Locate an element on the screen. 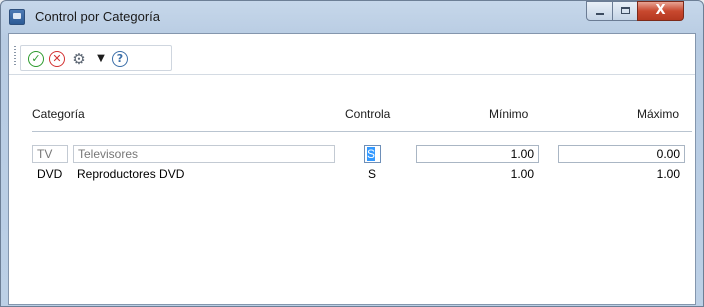  toolbar-group: ✓ ✕ ⚙ ▼ ? is located at coordinates (96, 58).